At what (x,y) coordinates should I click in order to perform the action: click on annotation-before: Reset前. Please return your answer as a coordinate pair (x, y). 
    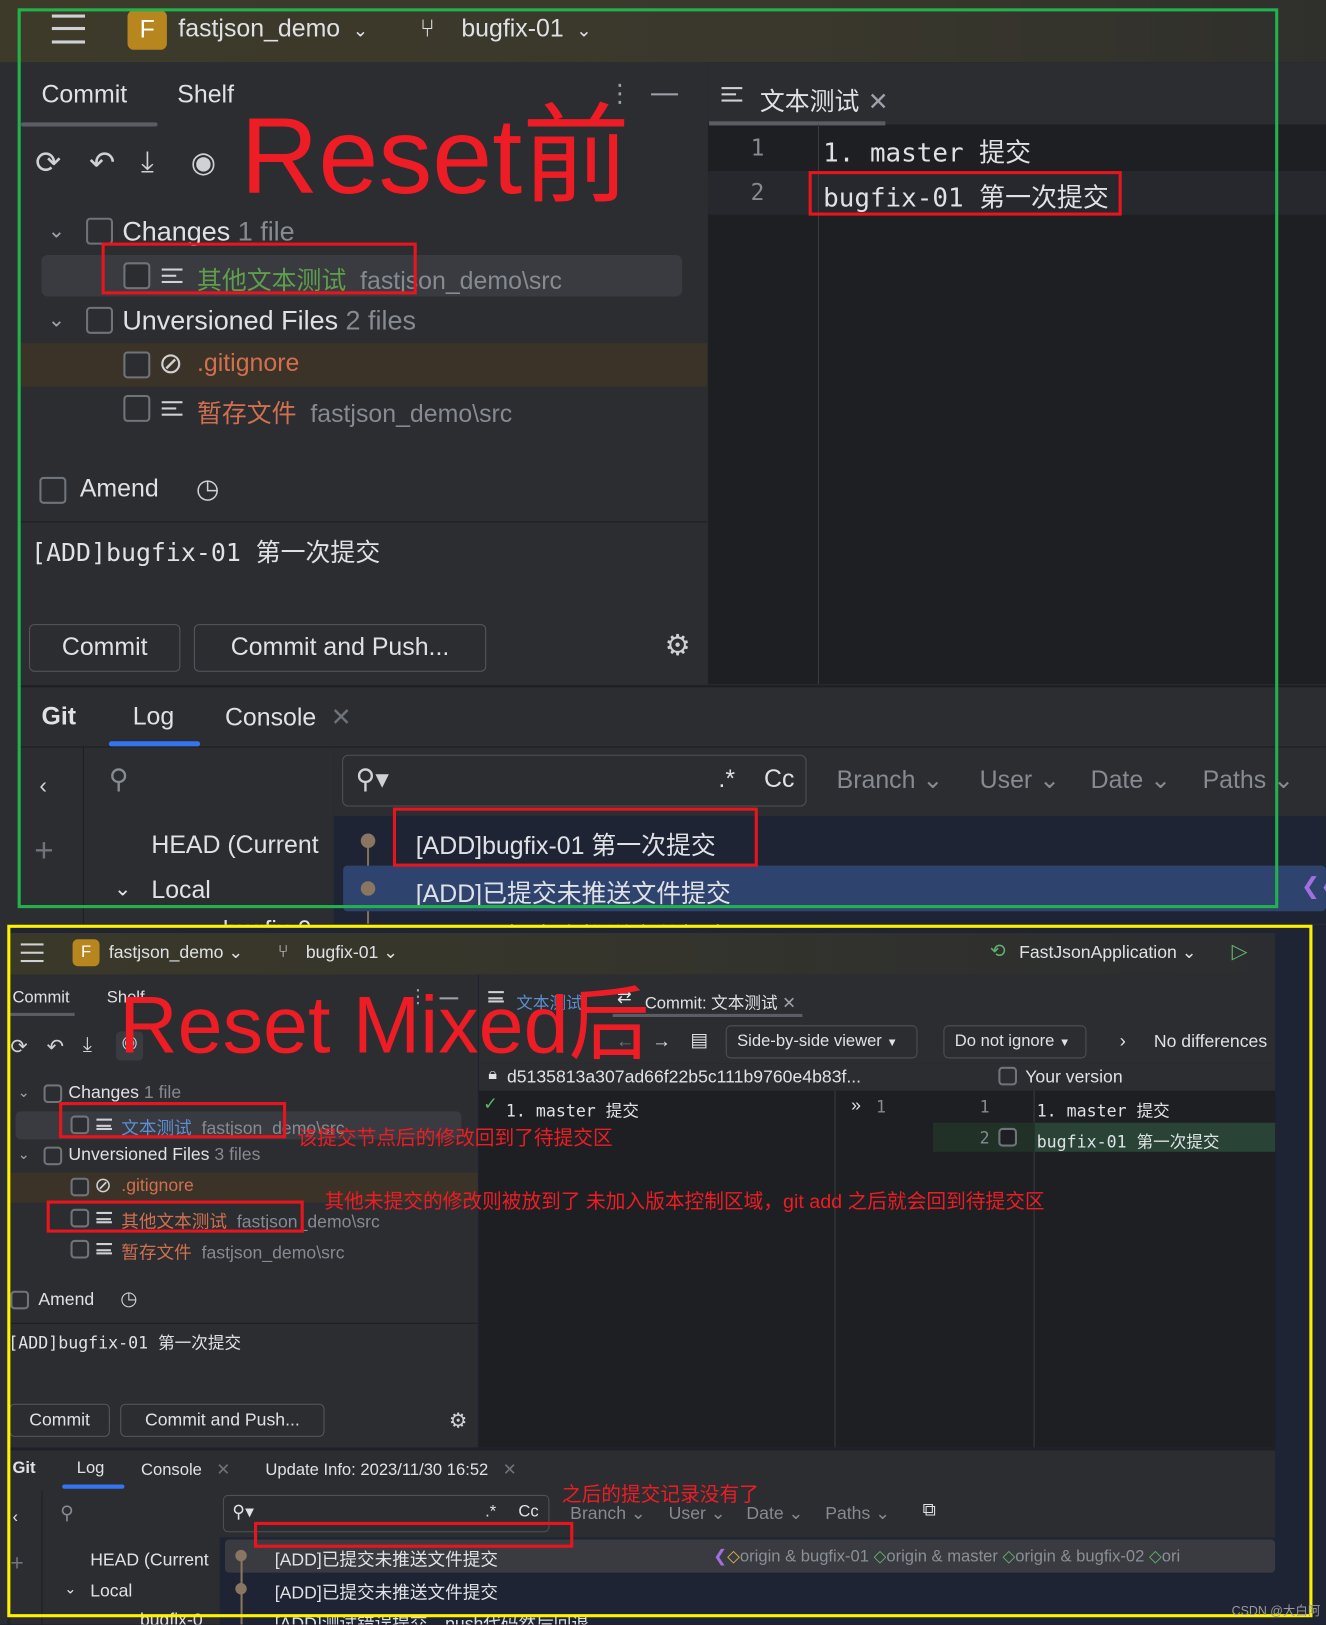
    Looking at the image, I should click on (435, 156).